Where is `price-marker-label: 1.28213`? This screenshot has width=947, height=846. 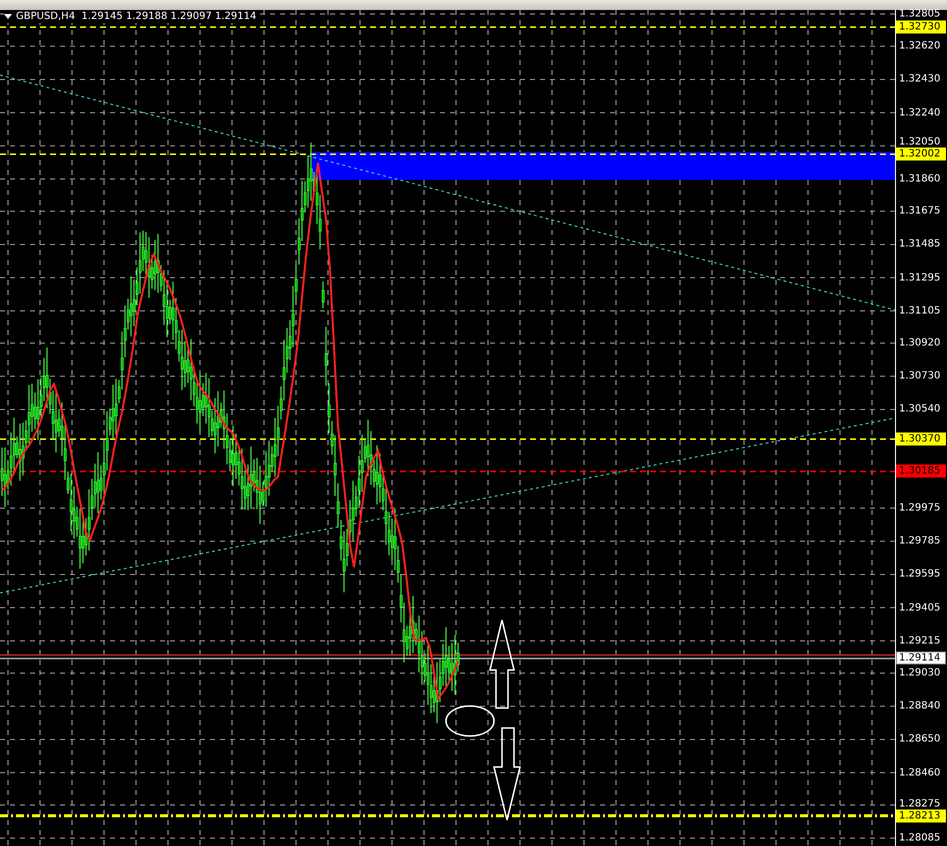 price-marker-label: 1.28213 is located at coordinates (921, 815).